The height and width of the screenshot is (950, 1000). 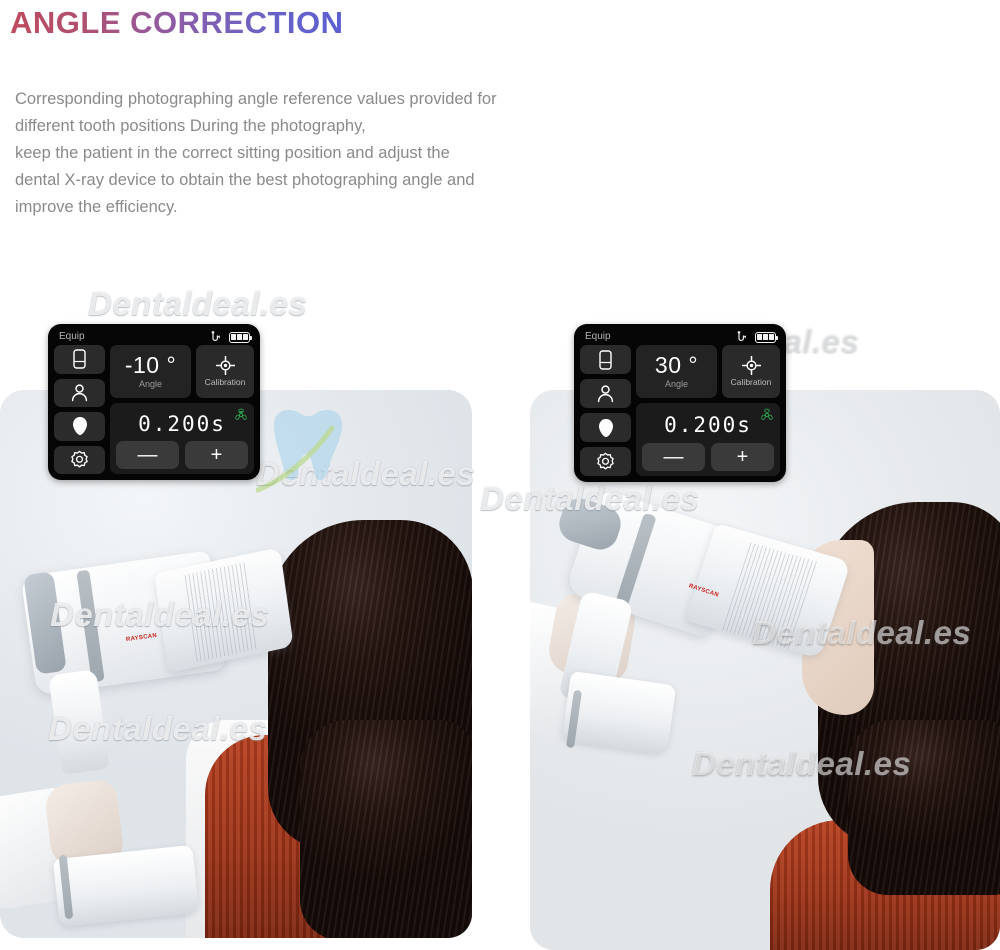 I want to click on description-line-5: improve the efficiency., so click(x=96, y=207).